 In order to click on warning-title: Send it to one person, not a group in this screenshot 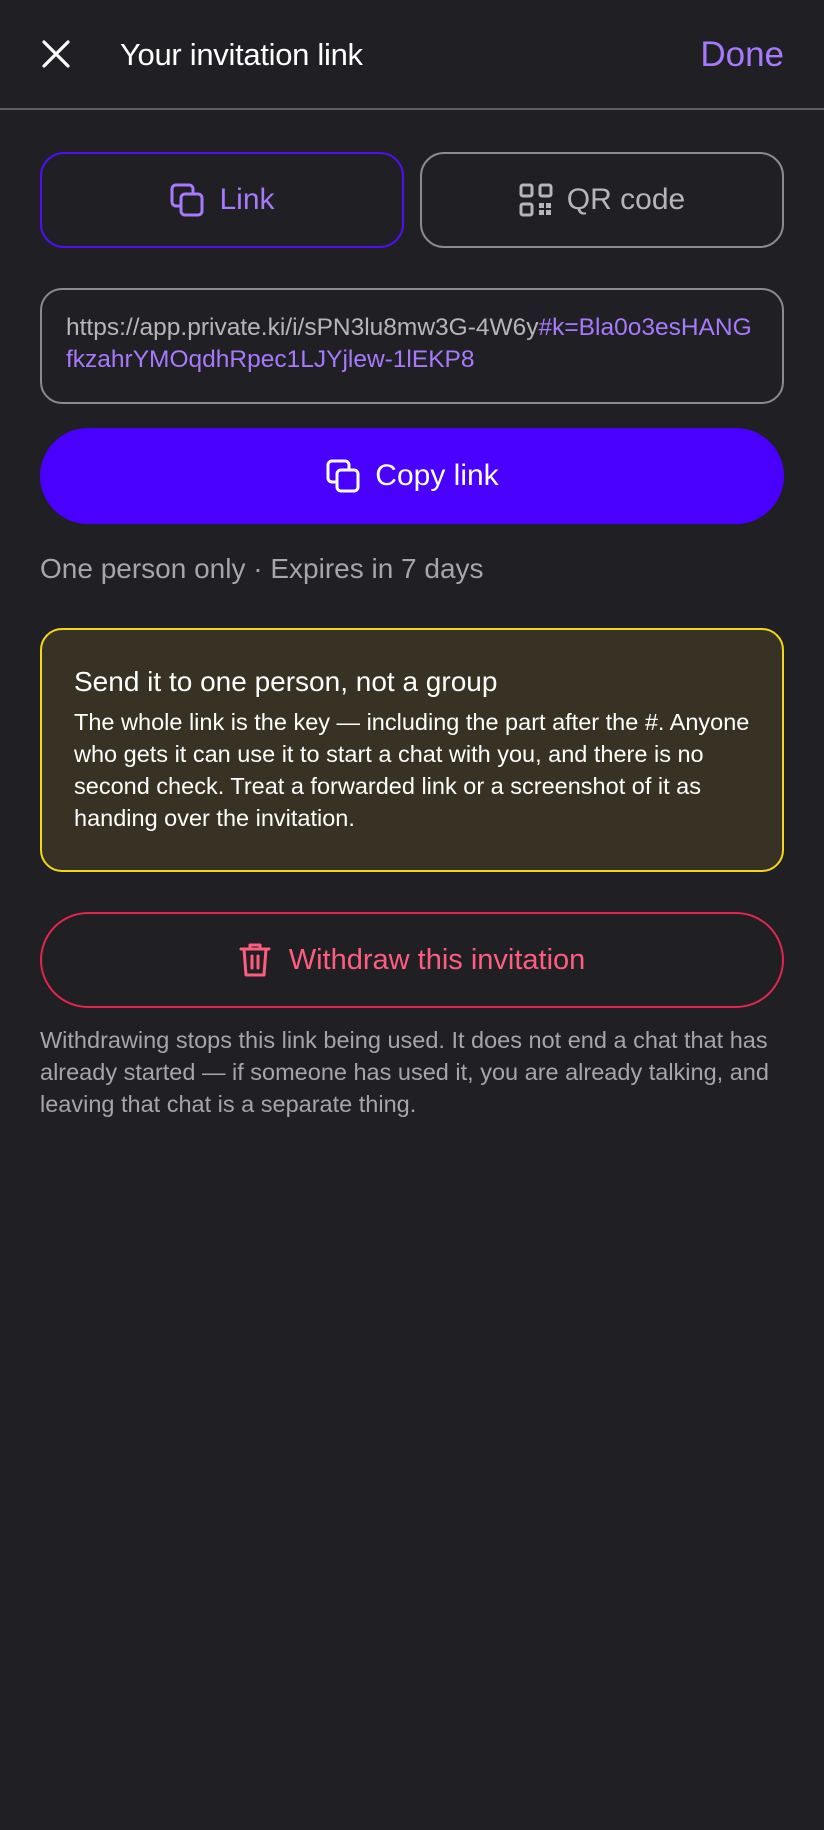, I will do `click(286, 681)`.